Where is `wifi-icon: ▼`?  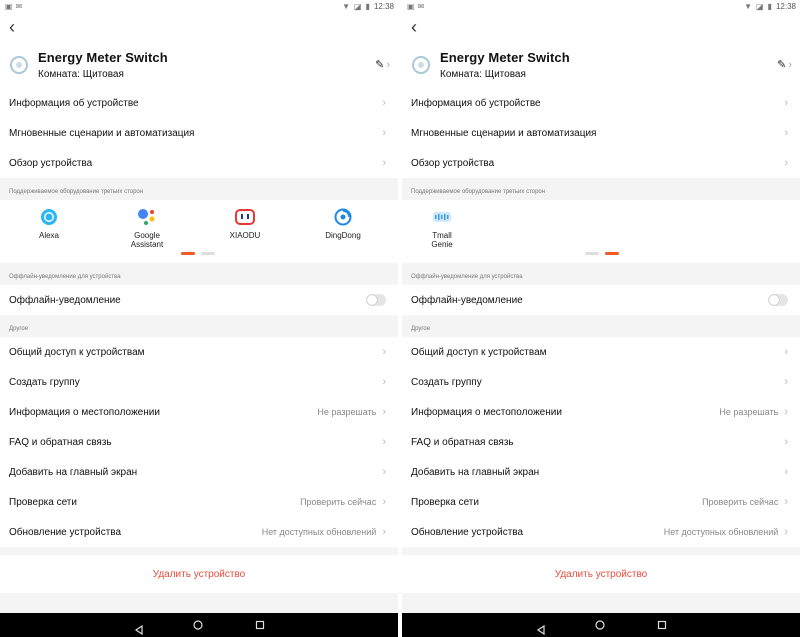
wifi-icon: ▼ is located at coordinates (346, 6).